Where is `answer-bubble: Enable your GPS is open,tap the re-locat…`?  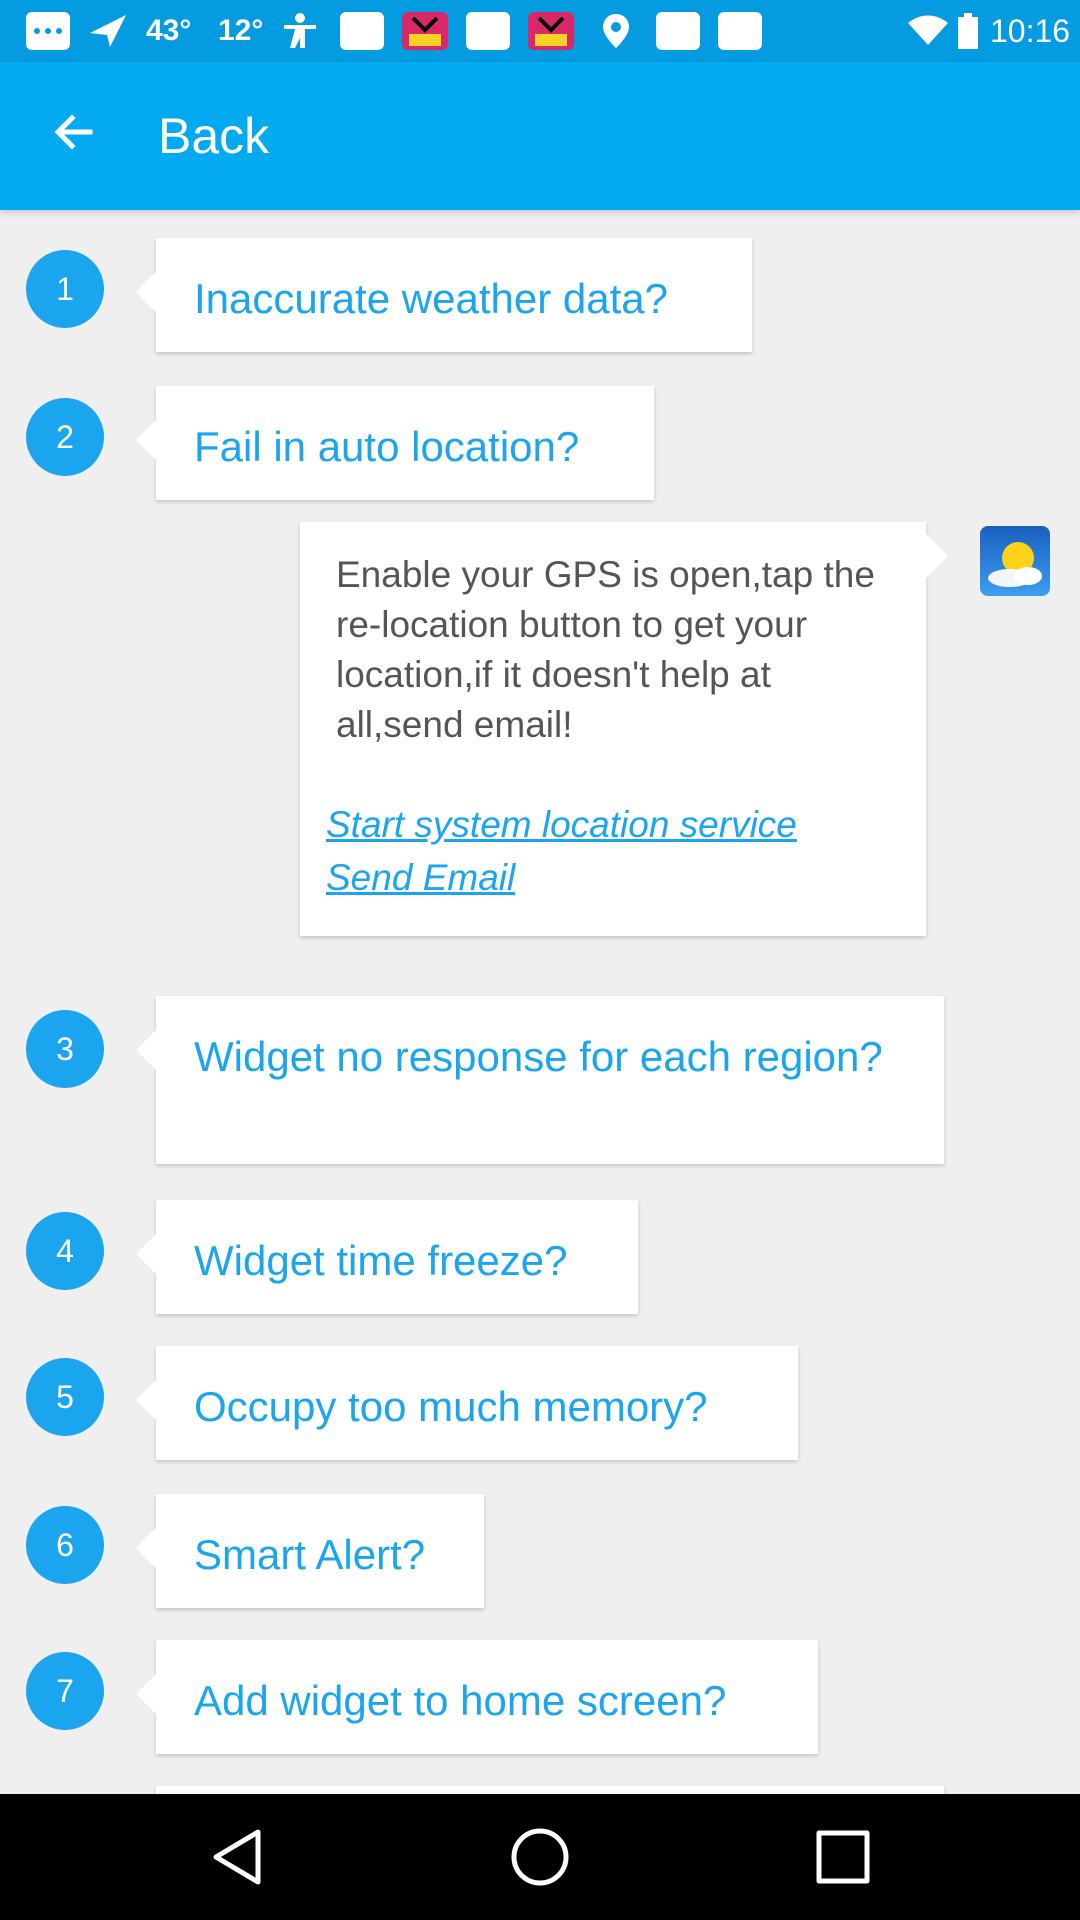
answer-bubble: Enable your GPS is open,tap the re-locat… is located at coordinates (624, 729).